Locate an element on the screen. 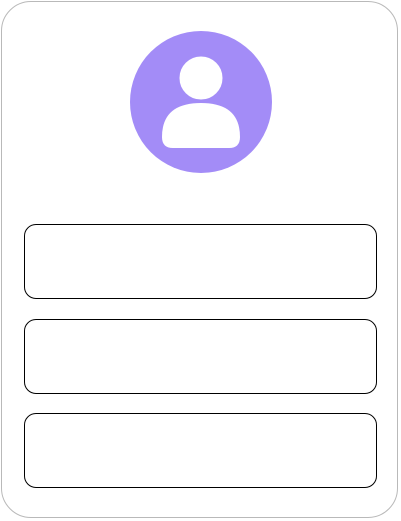 The width and height of the screenshot is (401, 521). avatar is located at coordinates (201, 102).